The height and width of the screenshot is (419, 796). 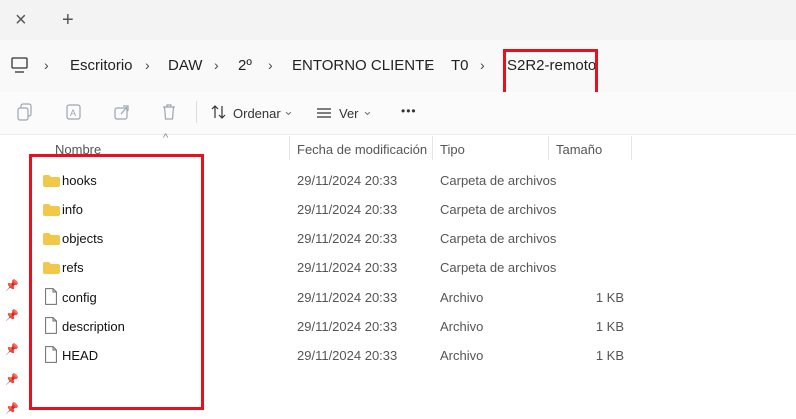 I want to click on share-icon, so click(x=122, y=112).